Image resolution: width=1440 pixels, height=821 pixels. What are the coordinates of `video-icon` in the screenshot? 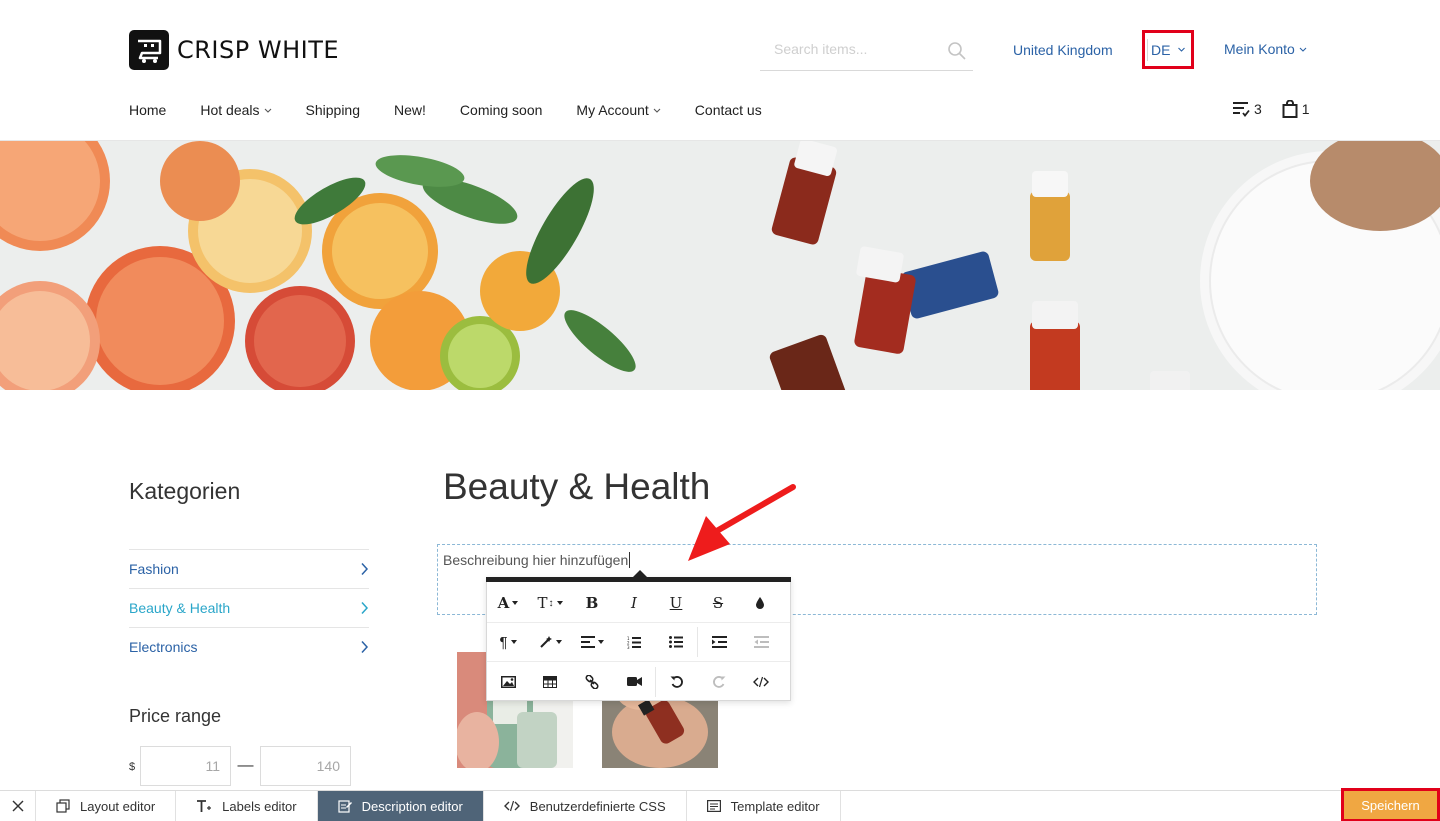 It's located at (634, 681).